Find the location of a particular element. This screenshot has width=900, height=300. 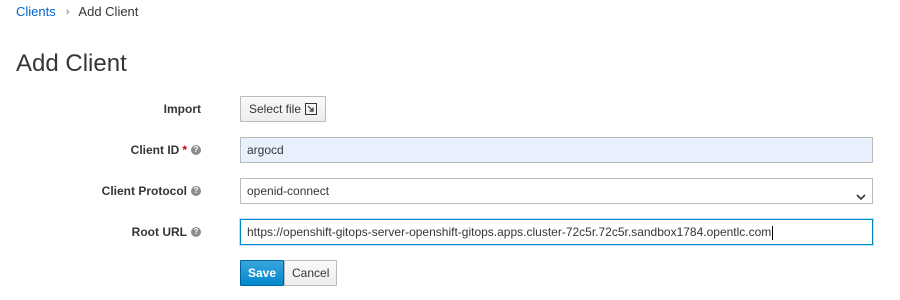

page-title: Add Client is located at coordinates (71, 63).